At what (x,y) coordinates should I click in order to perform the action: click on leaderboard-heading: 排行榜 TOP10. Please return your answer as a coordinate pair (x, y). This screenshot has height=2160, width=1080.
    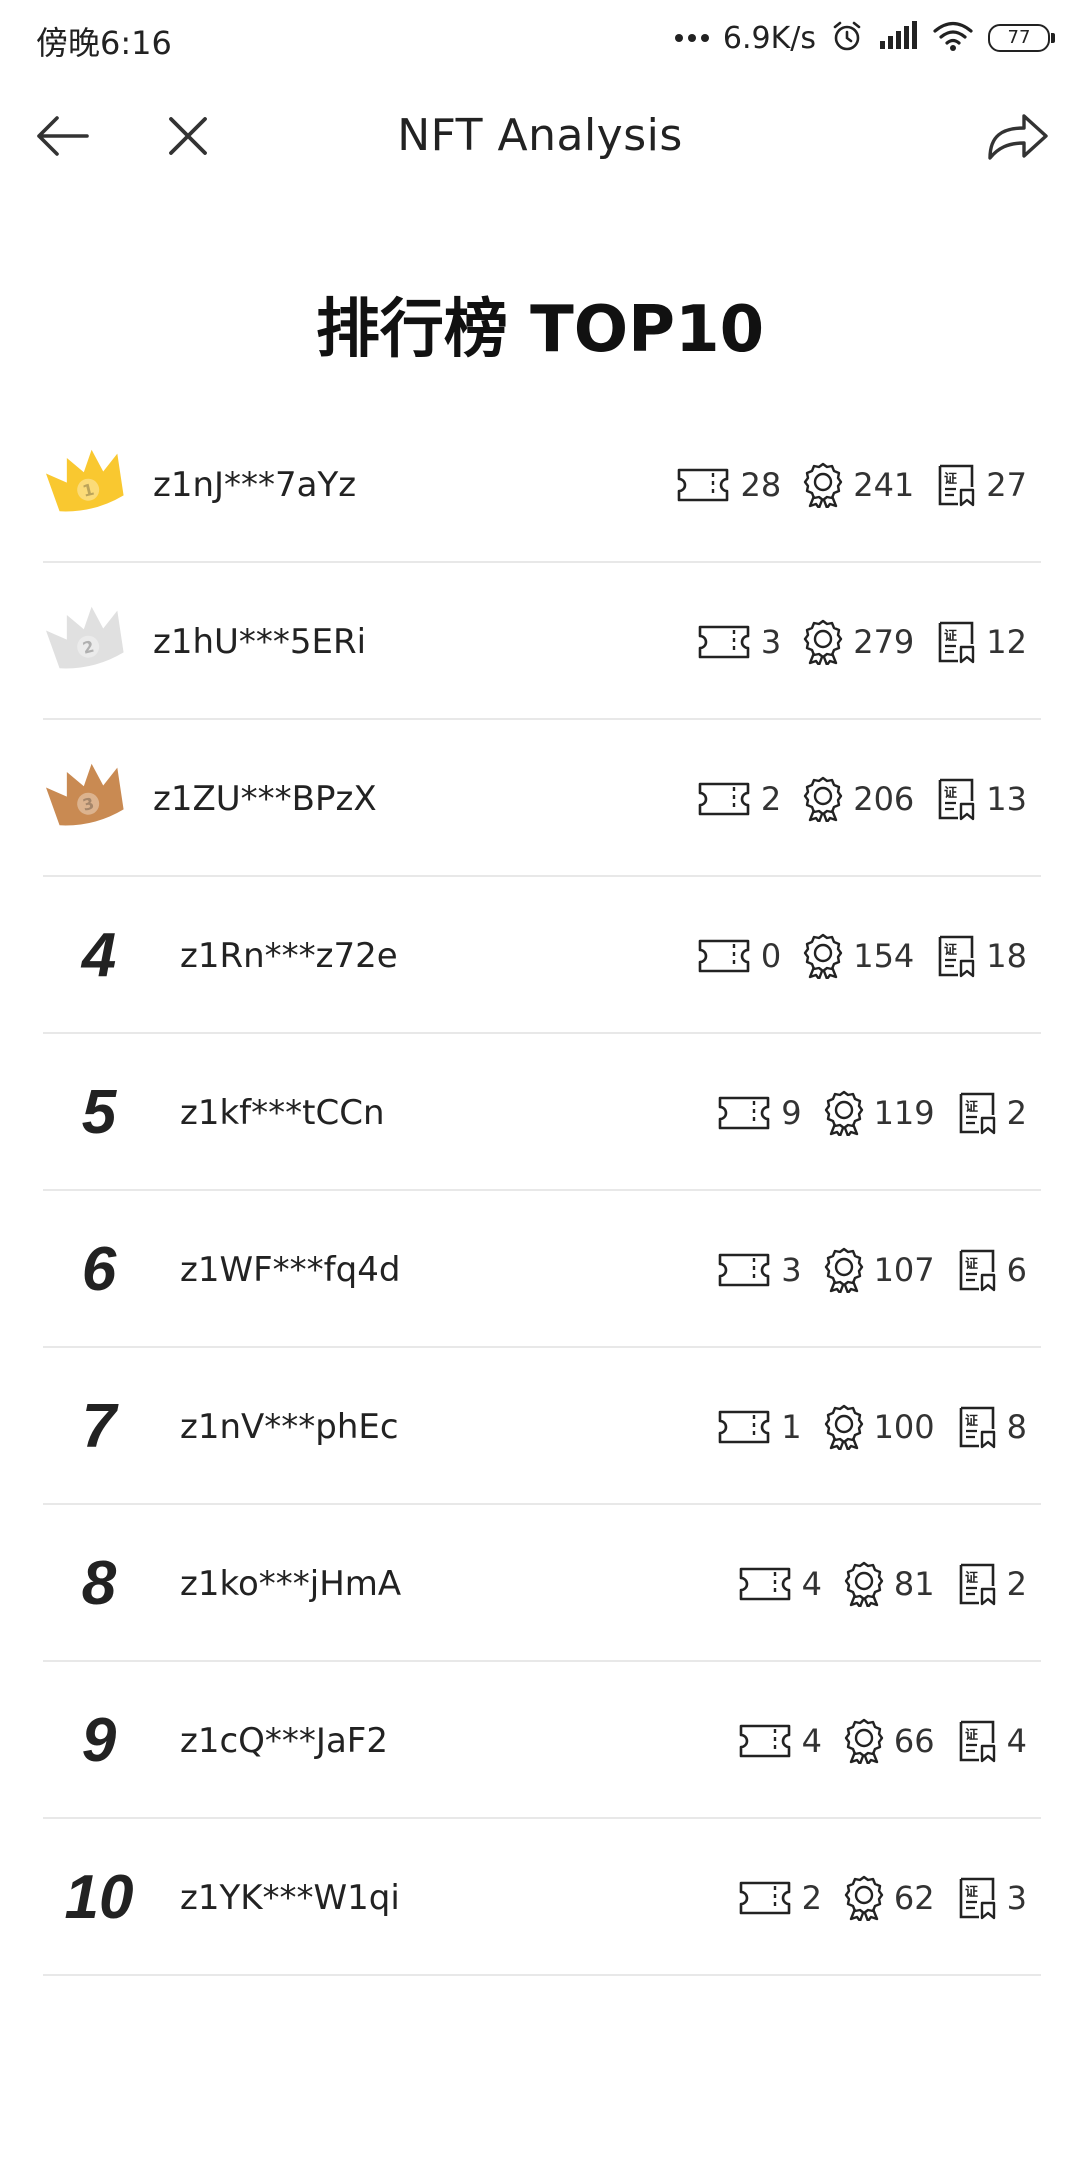
    Looking at the image, I should click on (540, 330).